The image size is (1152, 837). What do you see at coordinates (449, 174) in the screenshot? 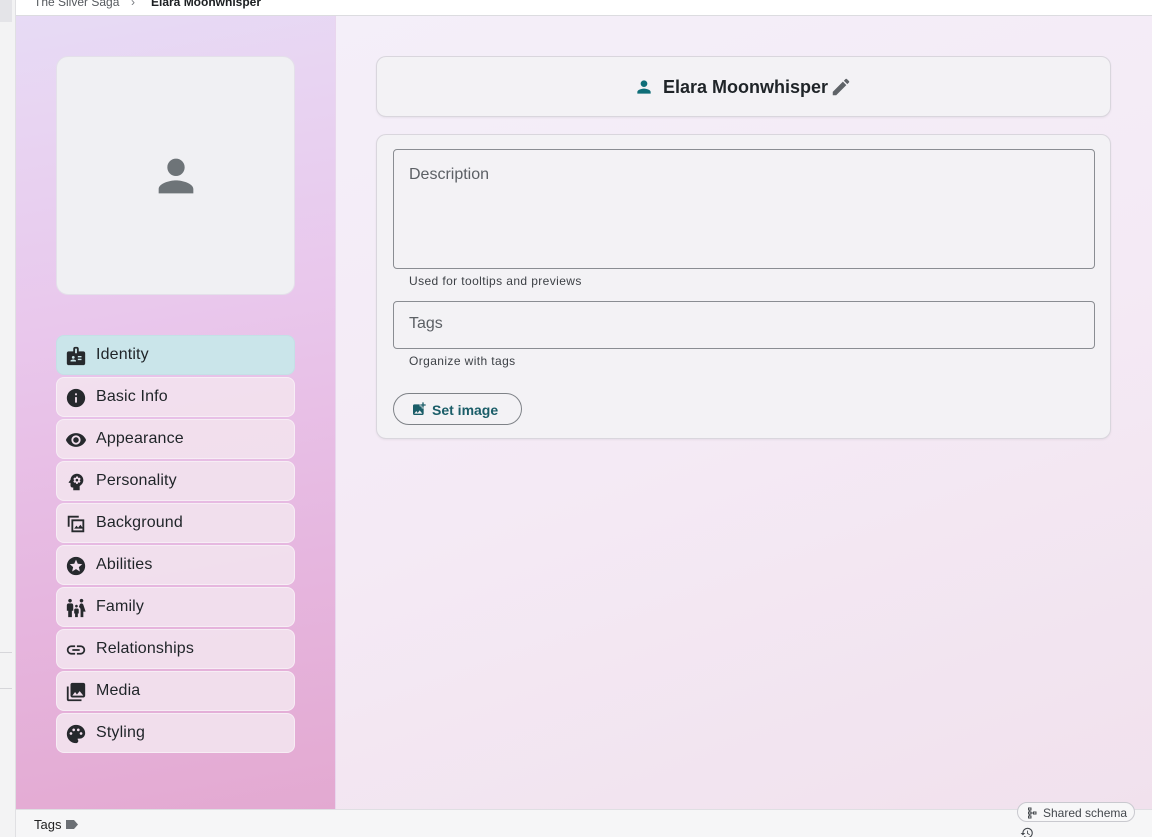
I see `description-placeholder: Description` at bounding box center [449, 174].